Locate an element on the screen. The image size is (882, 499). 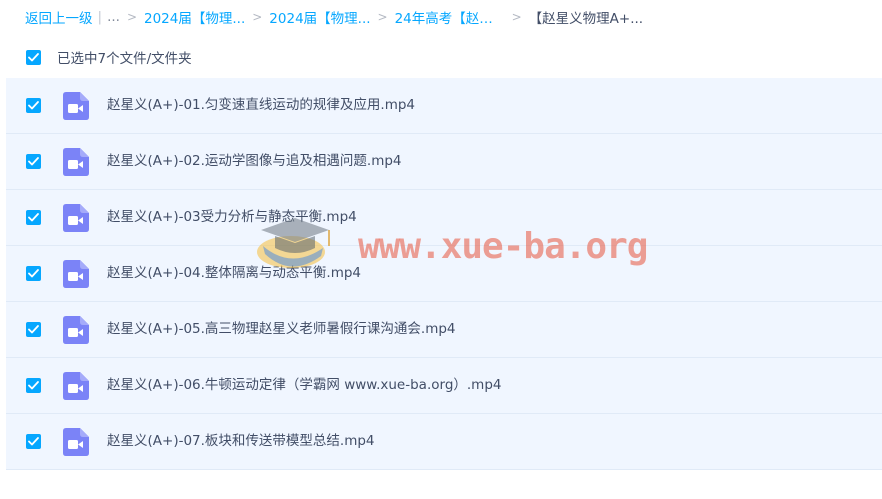
file-row: 赵星义(A+)-05.高三物理赵星义老师暑假行课沟通会.mp4 is located at coordinates (444, 330).